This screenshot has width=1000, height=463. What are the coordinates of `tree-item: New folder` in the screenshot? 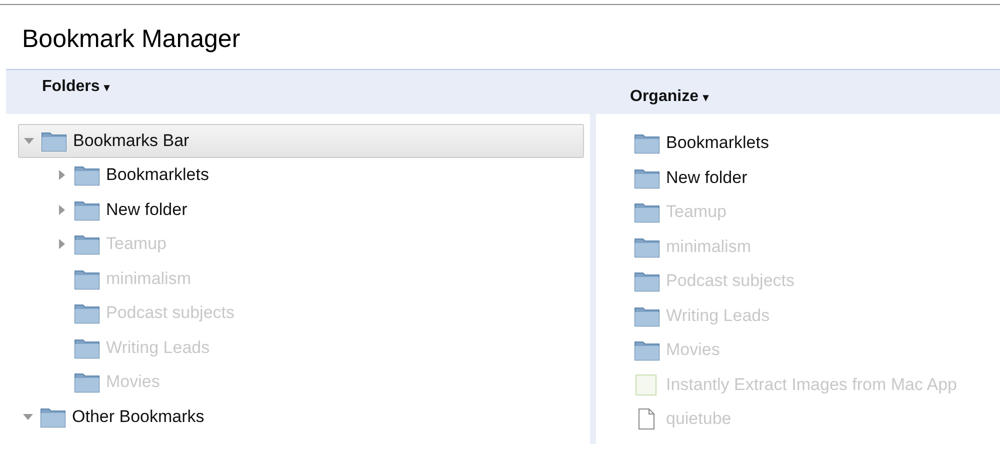 It's located at (304, 209).